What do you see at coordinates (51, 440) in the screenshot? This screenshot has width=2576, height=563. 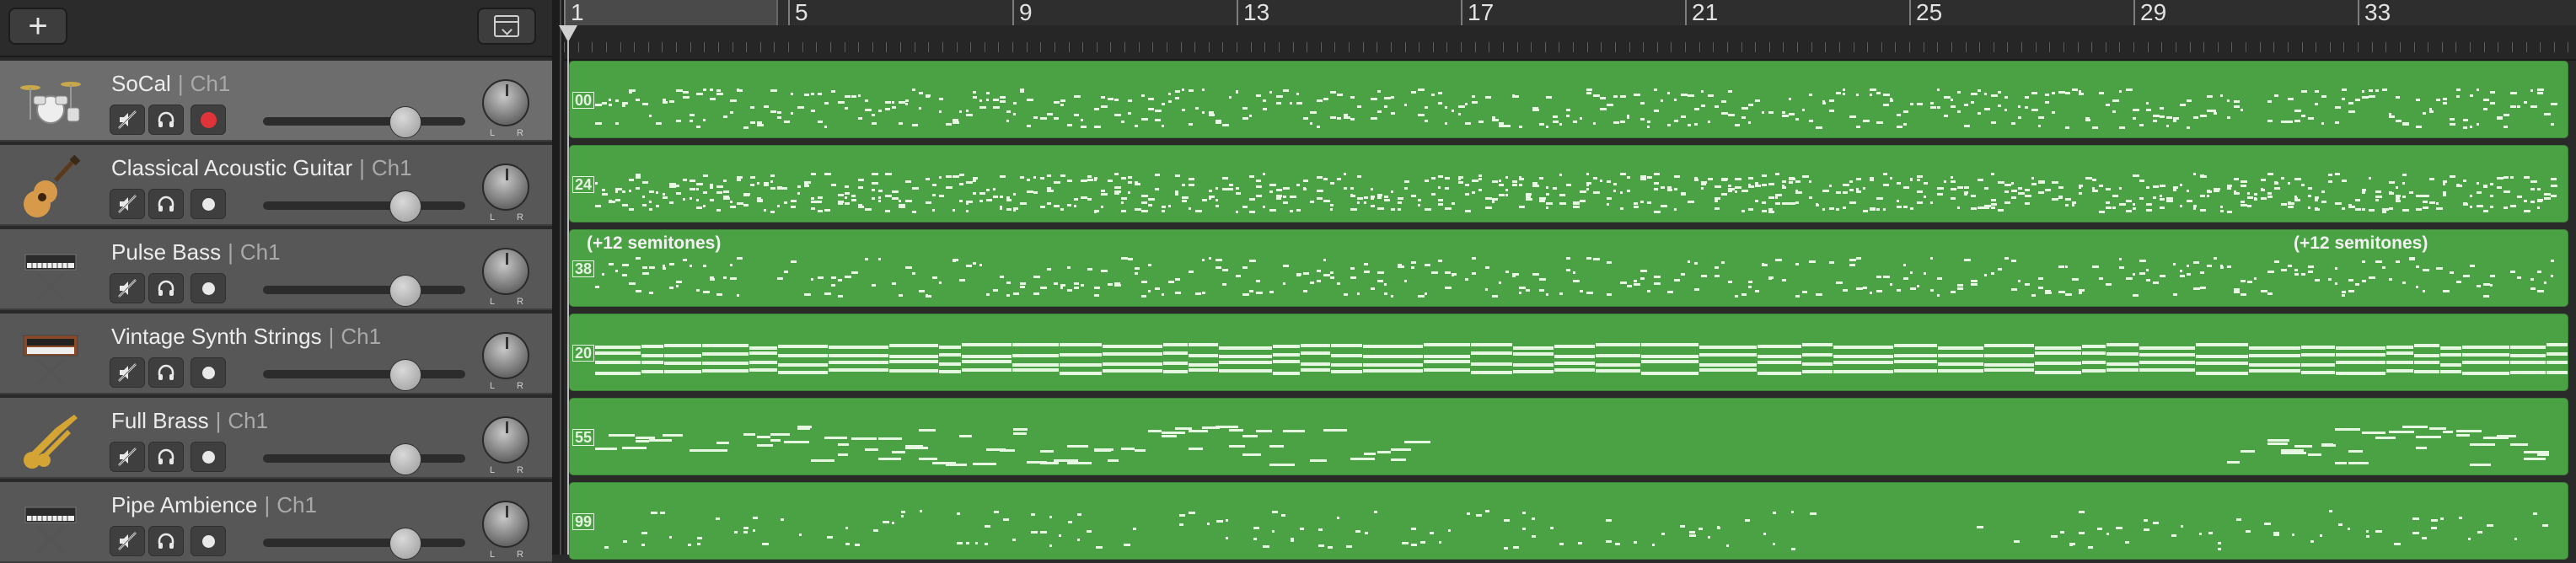 I see `trumpet-icon` at bounding box center [51, 440].